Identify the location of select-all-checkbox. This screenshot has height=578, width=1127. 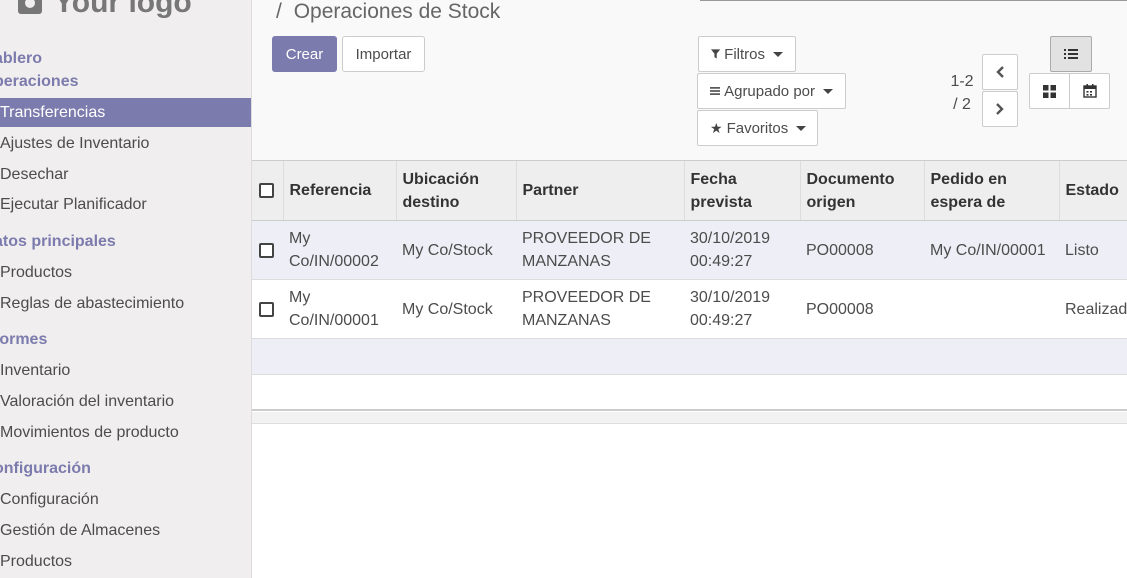
(266, 191).